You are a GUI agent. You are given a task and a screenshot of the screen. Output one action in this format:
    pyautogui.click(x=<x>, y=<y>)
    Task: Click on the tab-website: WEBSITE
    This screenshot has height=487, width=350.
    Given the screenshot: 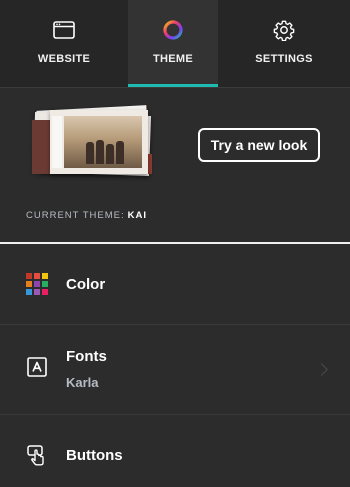 What is the action you would take?
    pyautogui.click(x=64, y=43)
    